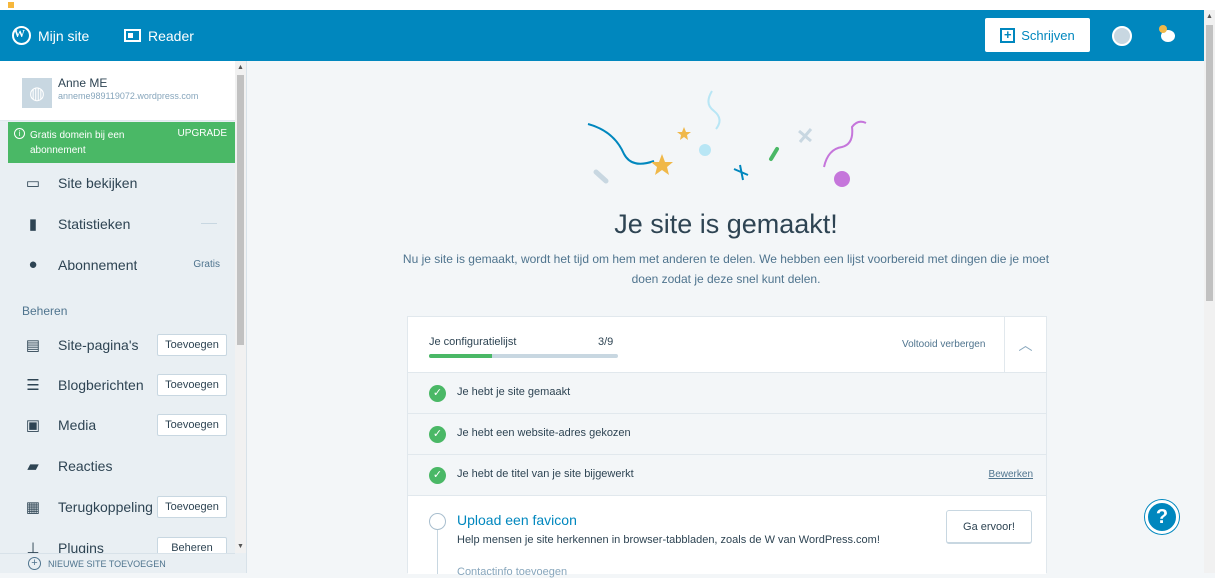  Describe the element at coordinates (64, 35) in the screenshot. I see `my-site-label: Mijn site` at that location.